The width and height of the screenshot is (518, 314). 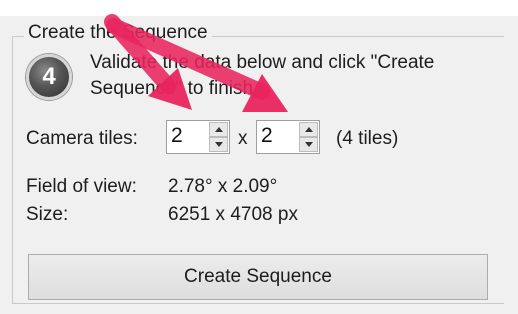 I want to click on size-label: Size:, so click(x=47, y=214).